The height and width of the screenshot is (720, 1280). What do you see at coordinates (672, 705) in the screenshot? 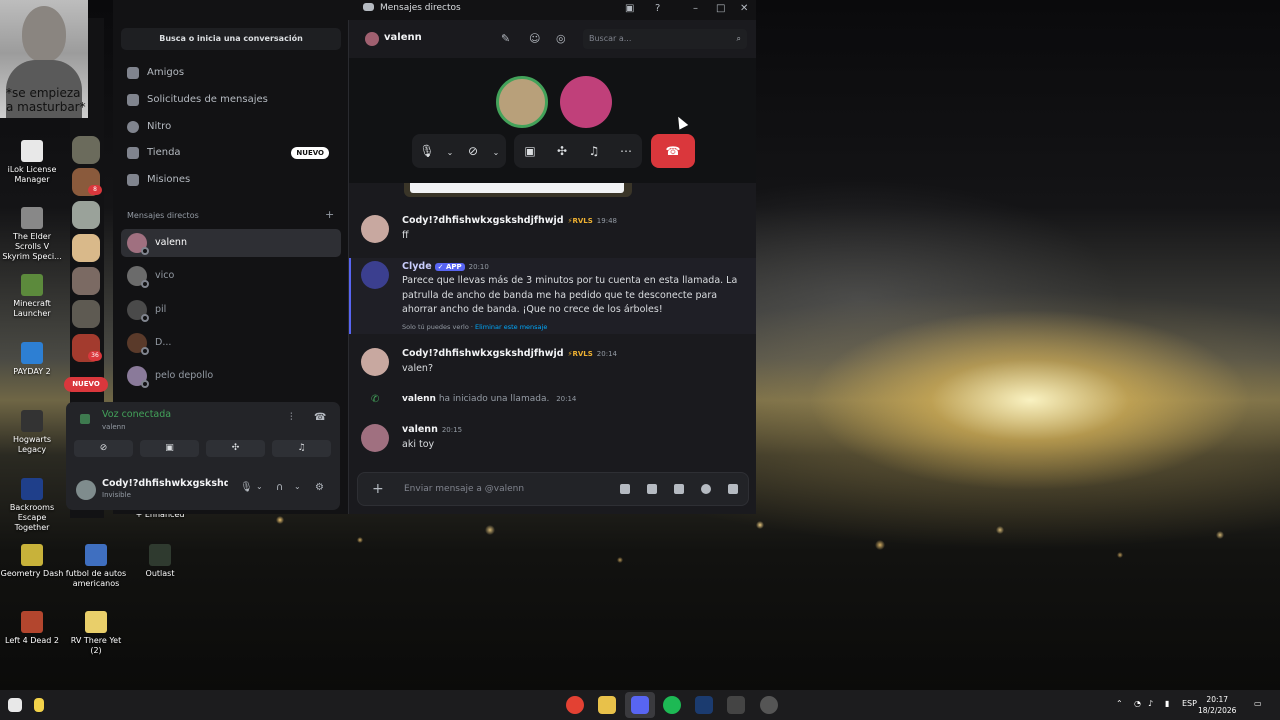
I see `spotify-icon` at bounding box center [672, 705].